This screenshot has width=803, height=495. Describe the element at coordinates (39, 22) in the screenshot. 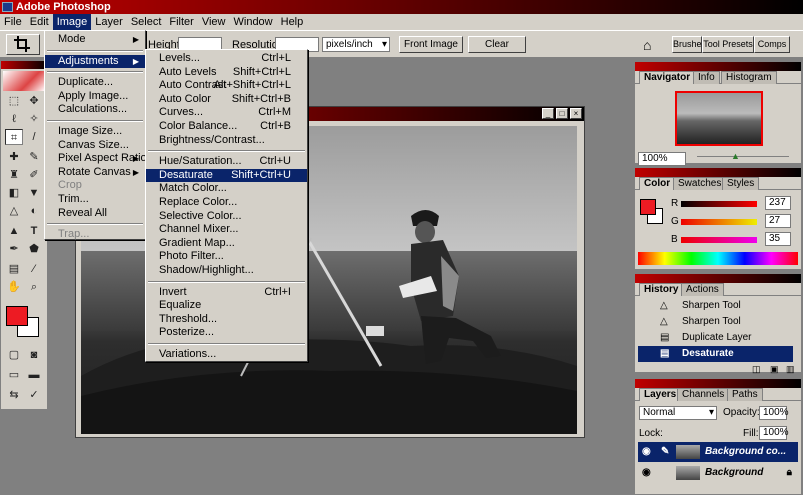

I see `menu-edit: Edit` at that location.